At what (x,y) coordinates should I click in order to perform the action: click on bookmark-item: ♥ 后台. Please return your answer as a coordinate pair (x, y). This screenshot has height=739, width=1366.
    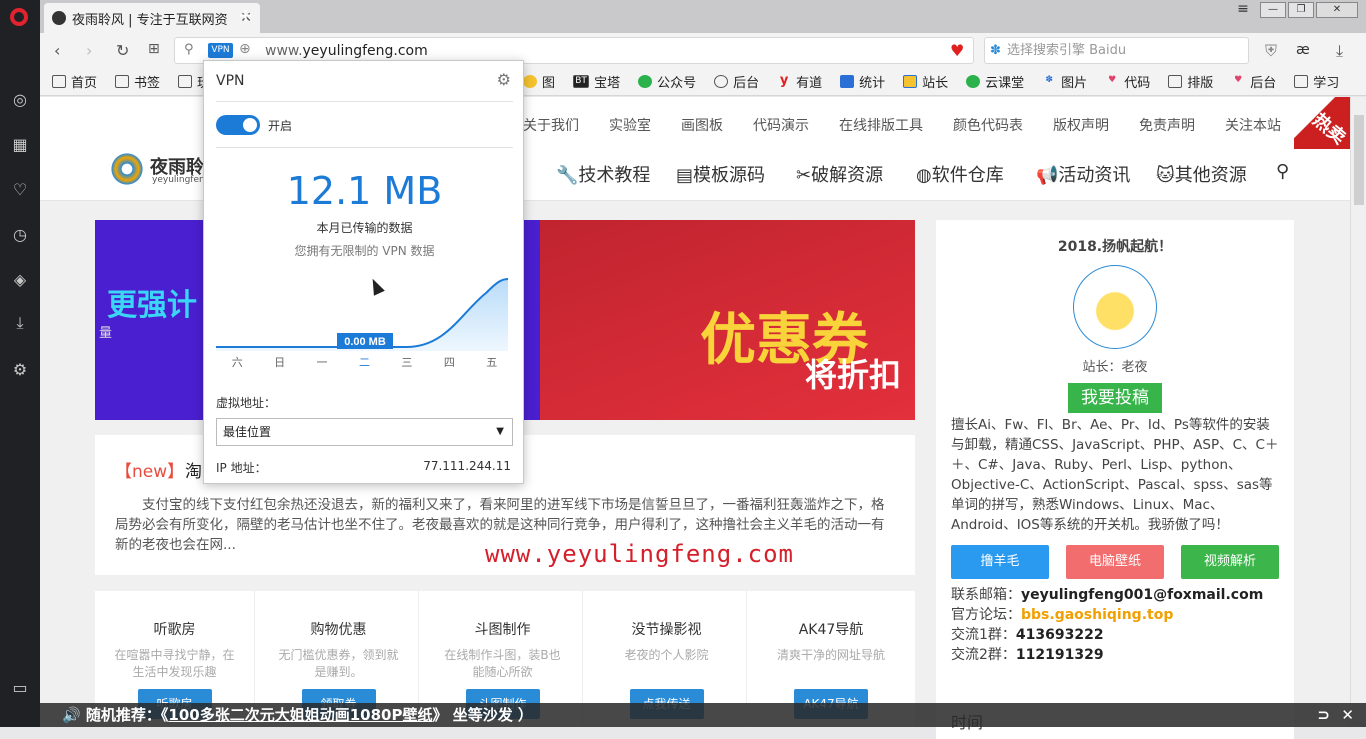
    Looking at the image, I should click on (1253, 81).